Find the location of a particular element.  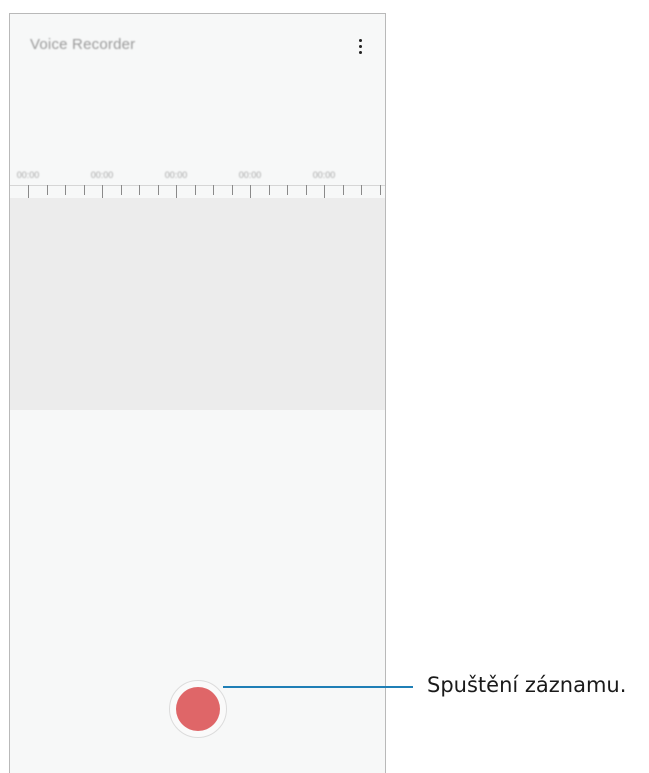

ruler-baseline is located at coordinates (197, 185).